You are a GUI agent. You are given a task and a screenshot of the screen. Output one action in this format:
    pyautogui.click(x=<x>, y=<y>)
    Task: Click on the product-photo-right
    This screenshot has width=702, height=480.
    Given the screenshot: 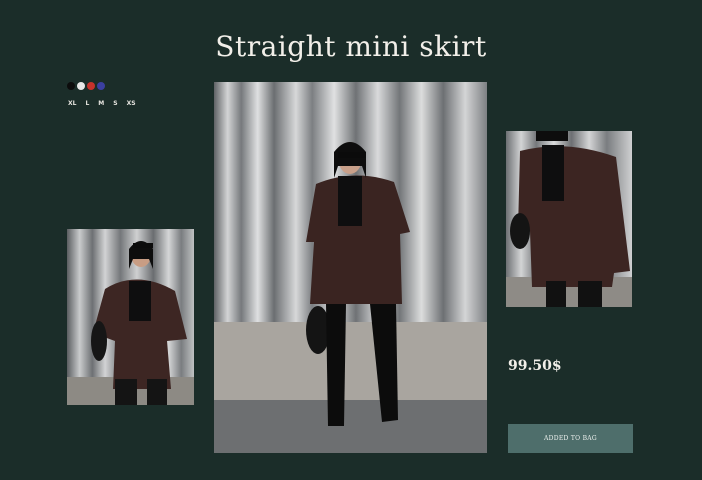 What is the action you would take?
    pyautogui.click(x=569, y=219)
    